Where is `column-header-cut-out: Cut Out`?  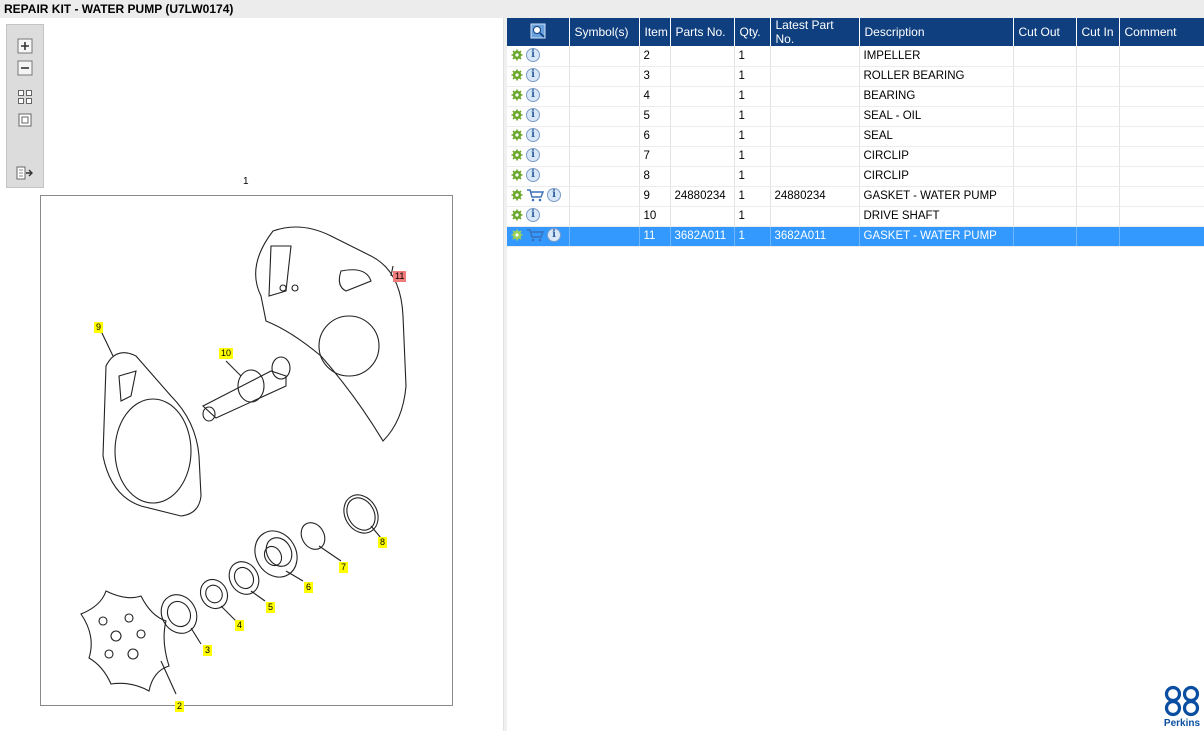
column-header-cut-out: Cut Out is located at coordinates (1045, 32).